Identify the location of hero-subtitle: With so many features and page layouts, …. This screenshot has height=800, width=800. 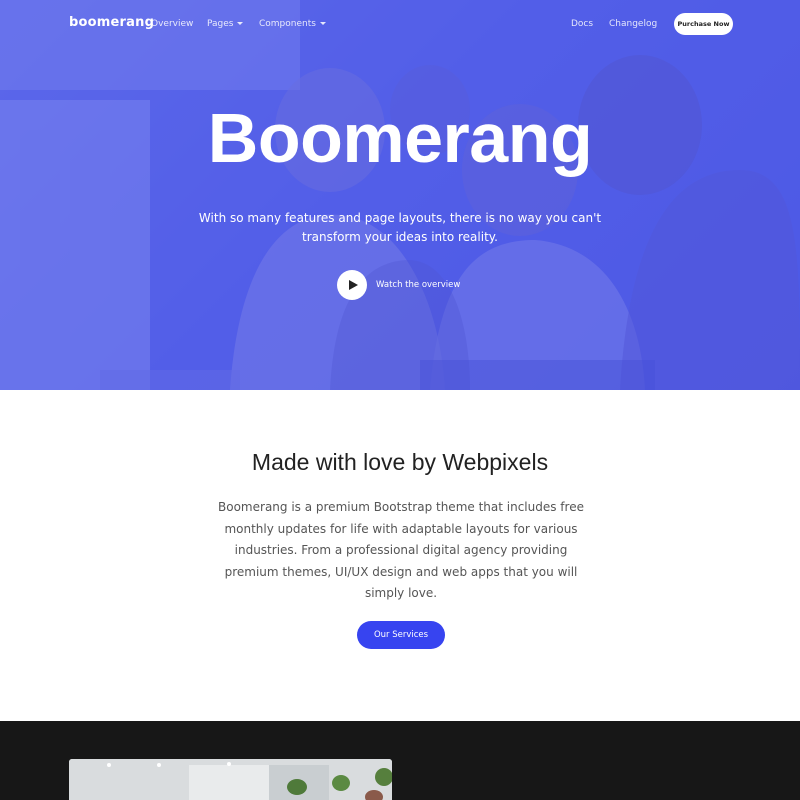
(400, 227).